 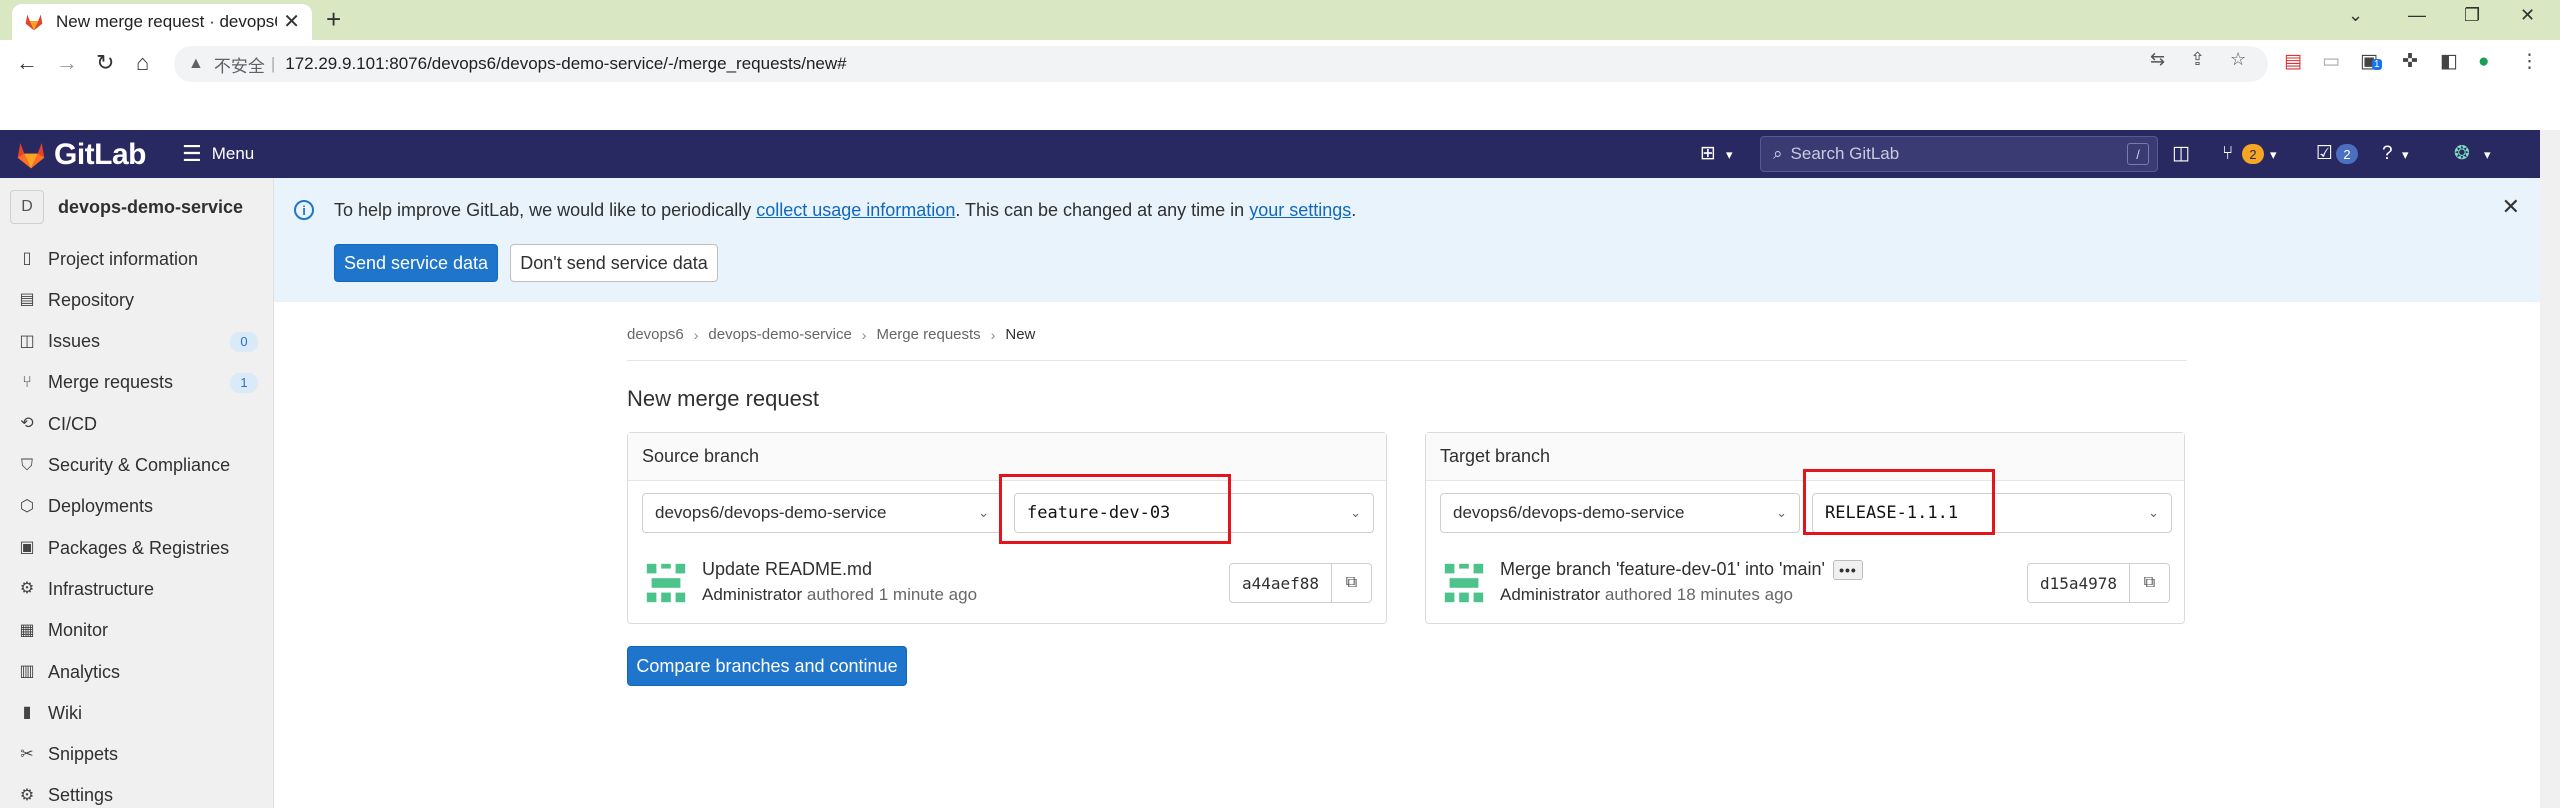 What do you see at coordinates (27, 713) in the screenshot?
I see `book-icon: ▮` at bounding box center [27, 713].